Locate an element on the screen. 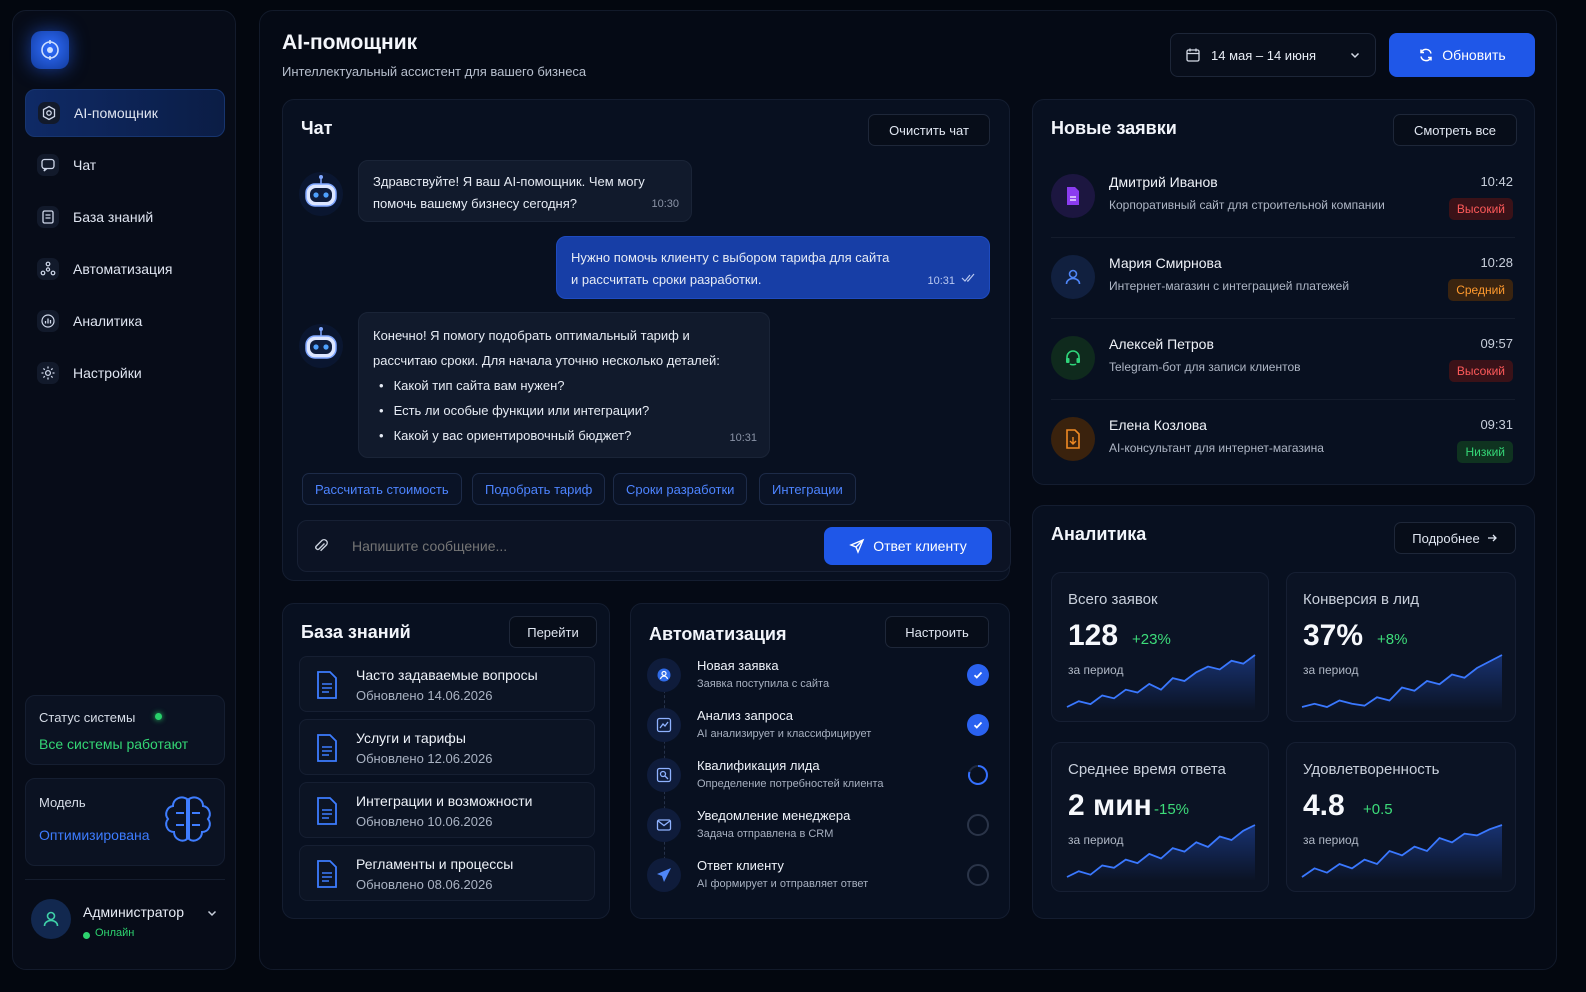 This screenshot has width=1586, height=992. chip-label: Интеграции is located at coordinates (807, 489).